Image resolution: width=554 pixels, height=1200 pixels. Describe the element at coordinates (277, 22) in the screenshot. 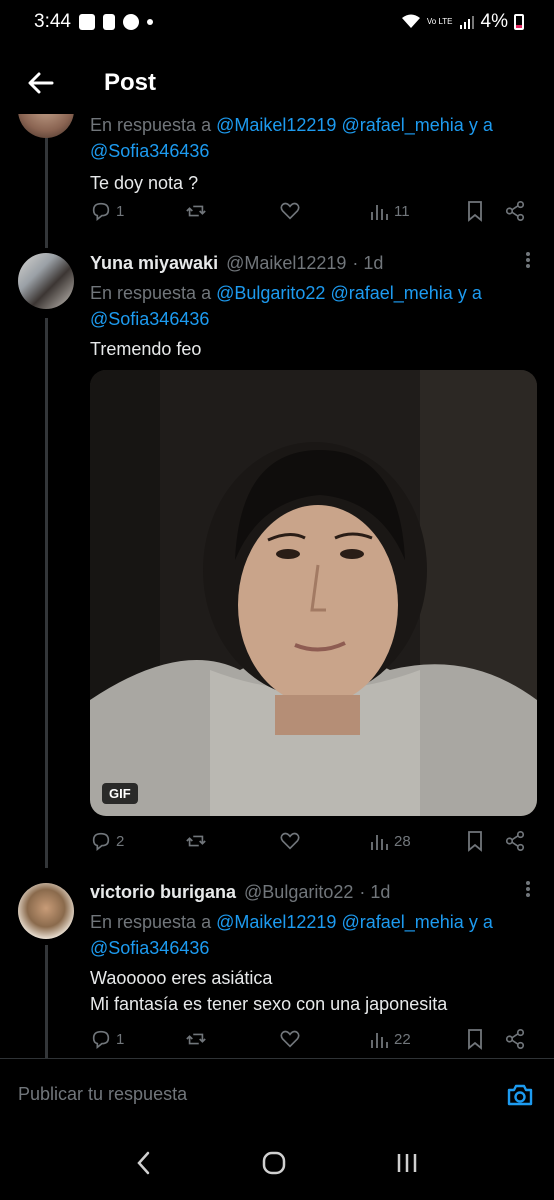

I see `status-bar: 3:44 Vo LTE 4%` at that location.